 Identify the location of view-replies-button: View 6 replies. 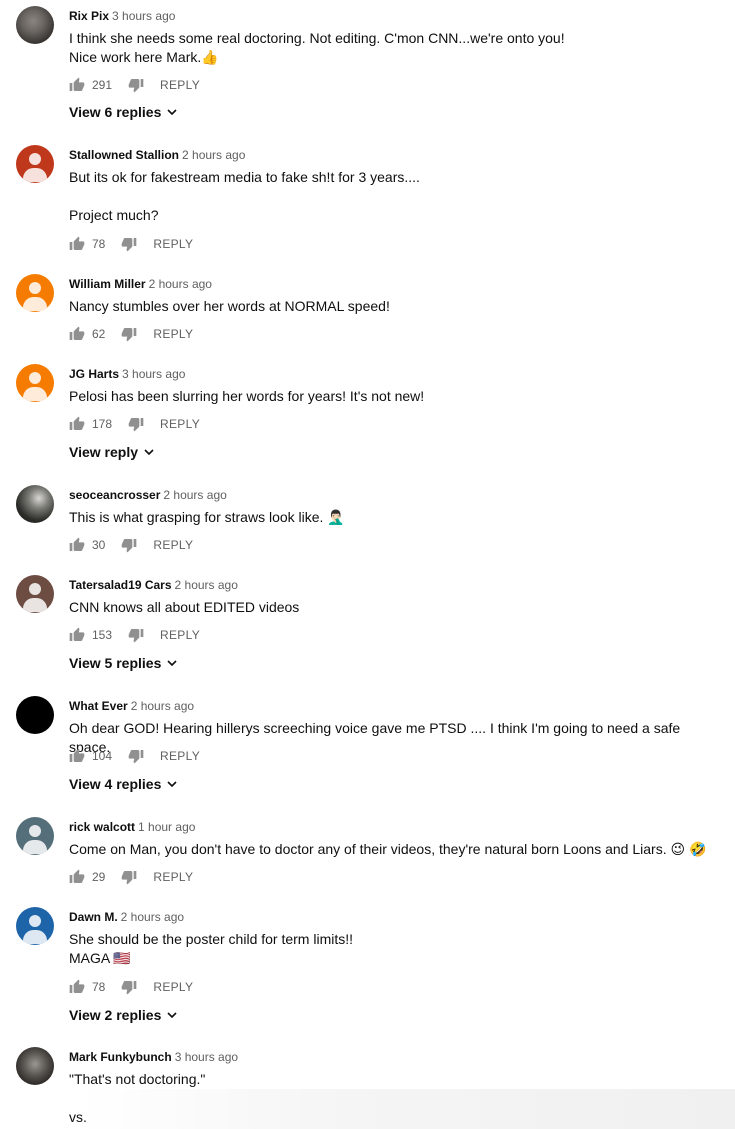
(123, 112).